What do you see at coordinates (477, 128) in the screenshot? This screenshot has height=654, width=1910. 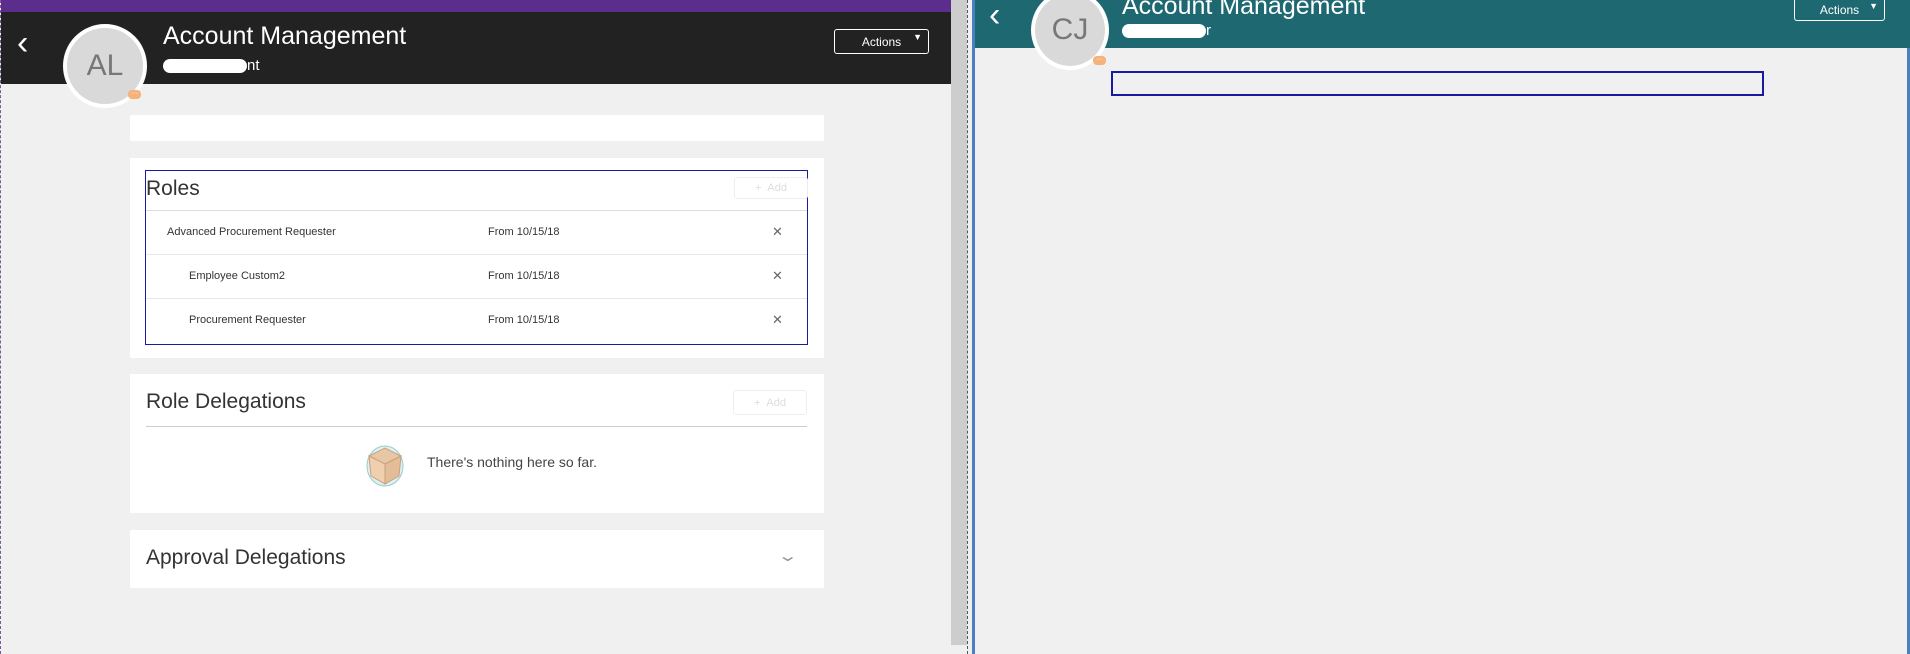 I see `blank-card` at bounding box center [477, 128].